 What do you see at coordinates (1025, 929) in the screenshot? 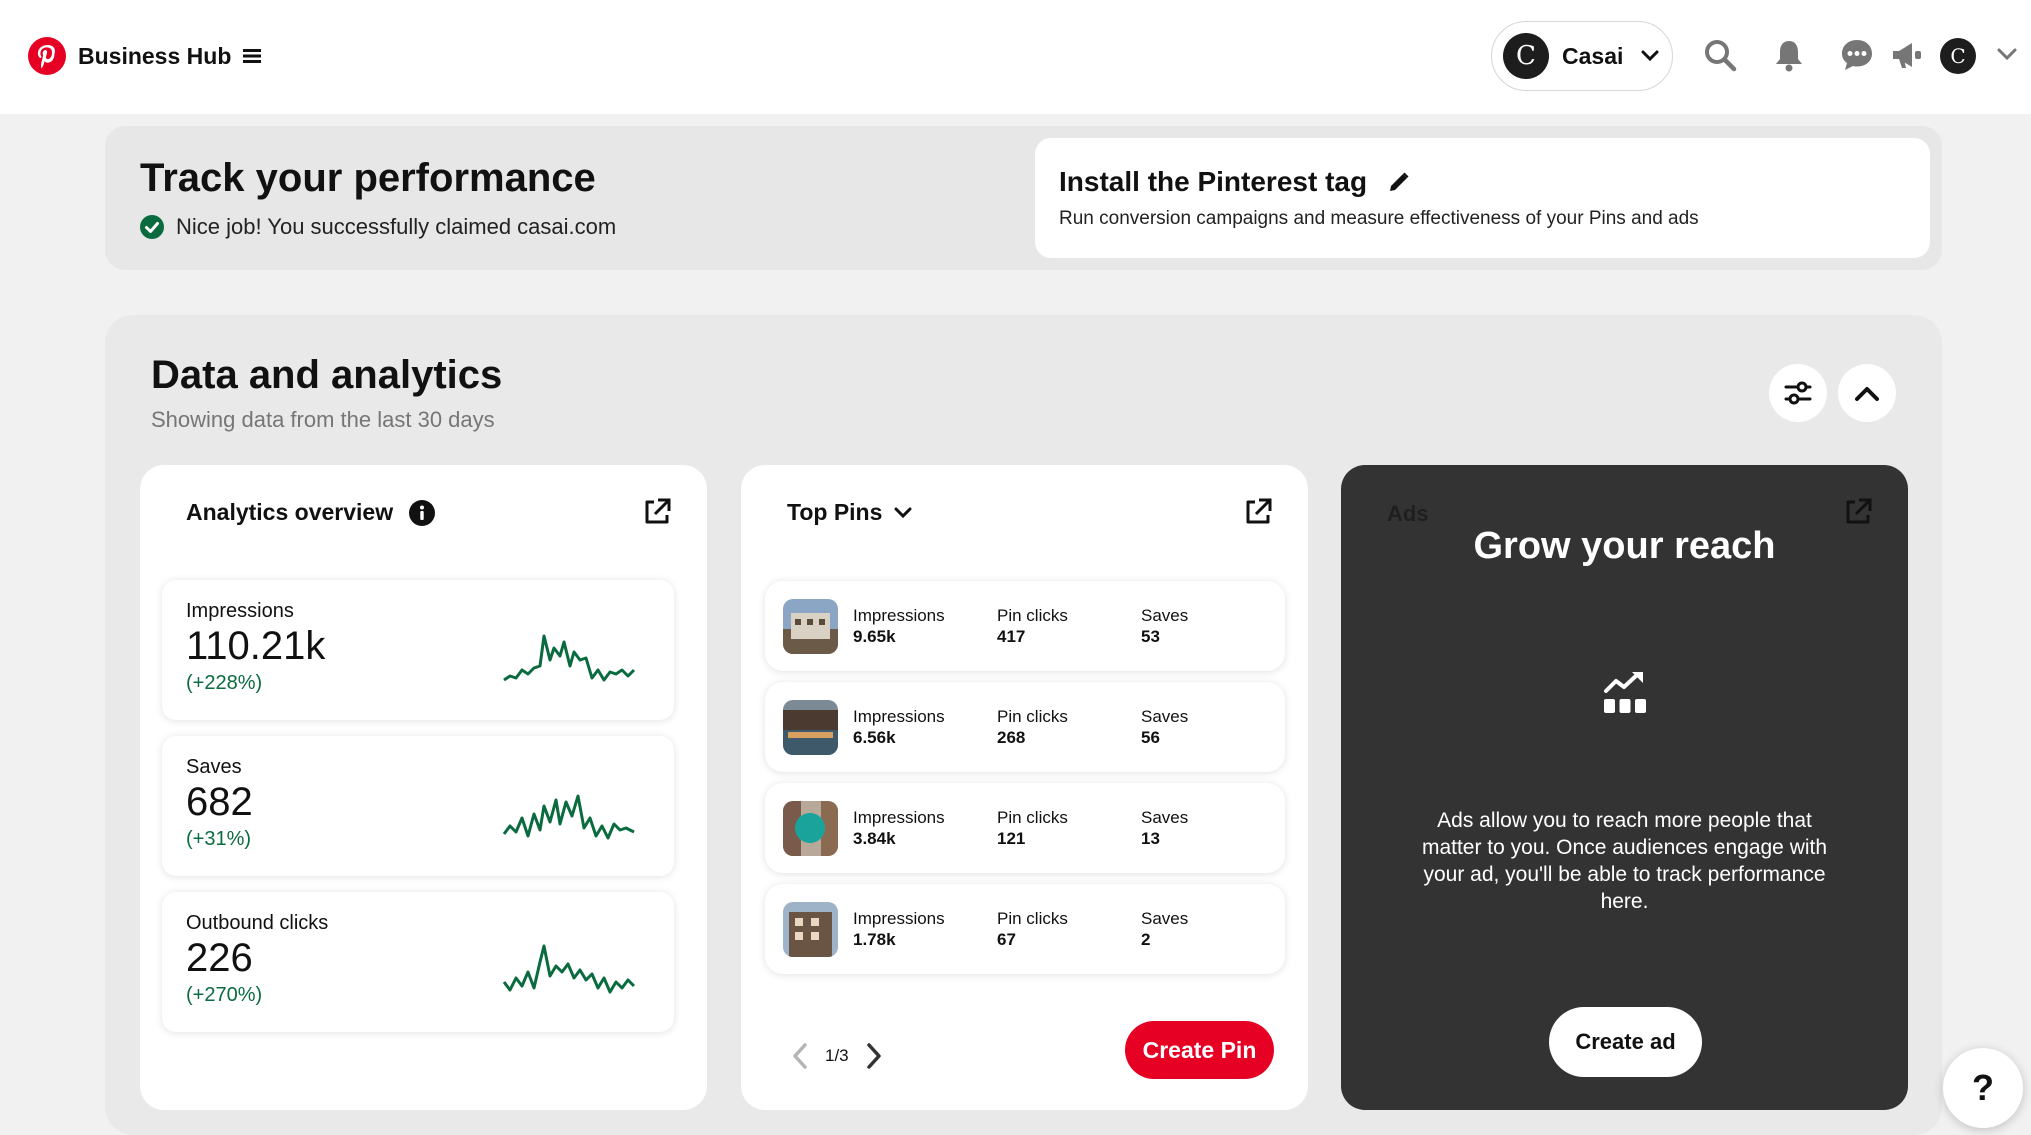
I see `top-pin-row: Impressions 1.78k Pin clicks 67 Saves 2` at bounding box center [1025, 929].